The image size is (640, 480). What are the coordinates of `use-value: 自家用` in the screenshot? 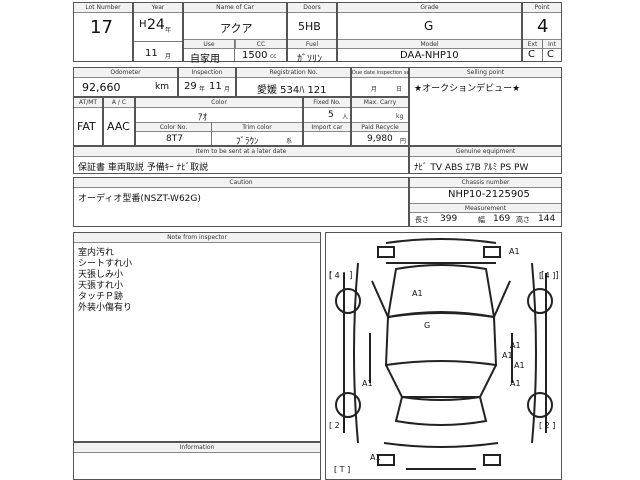 It's located at (205, 59).